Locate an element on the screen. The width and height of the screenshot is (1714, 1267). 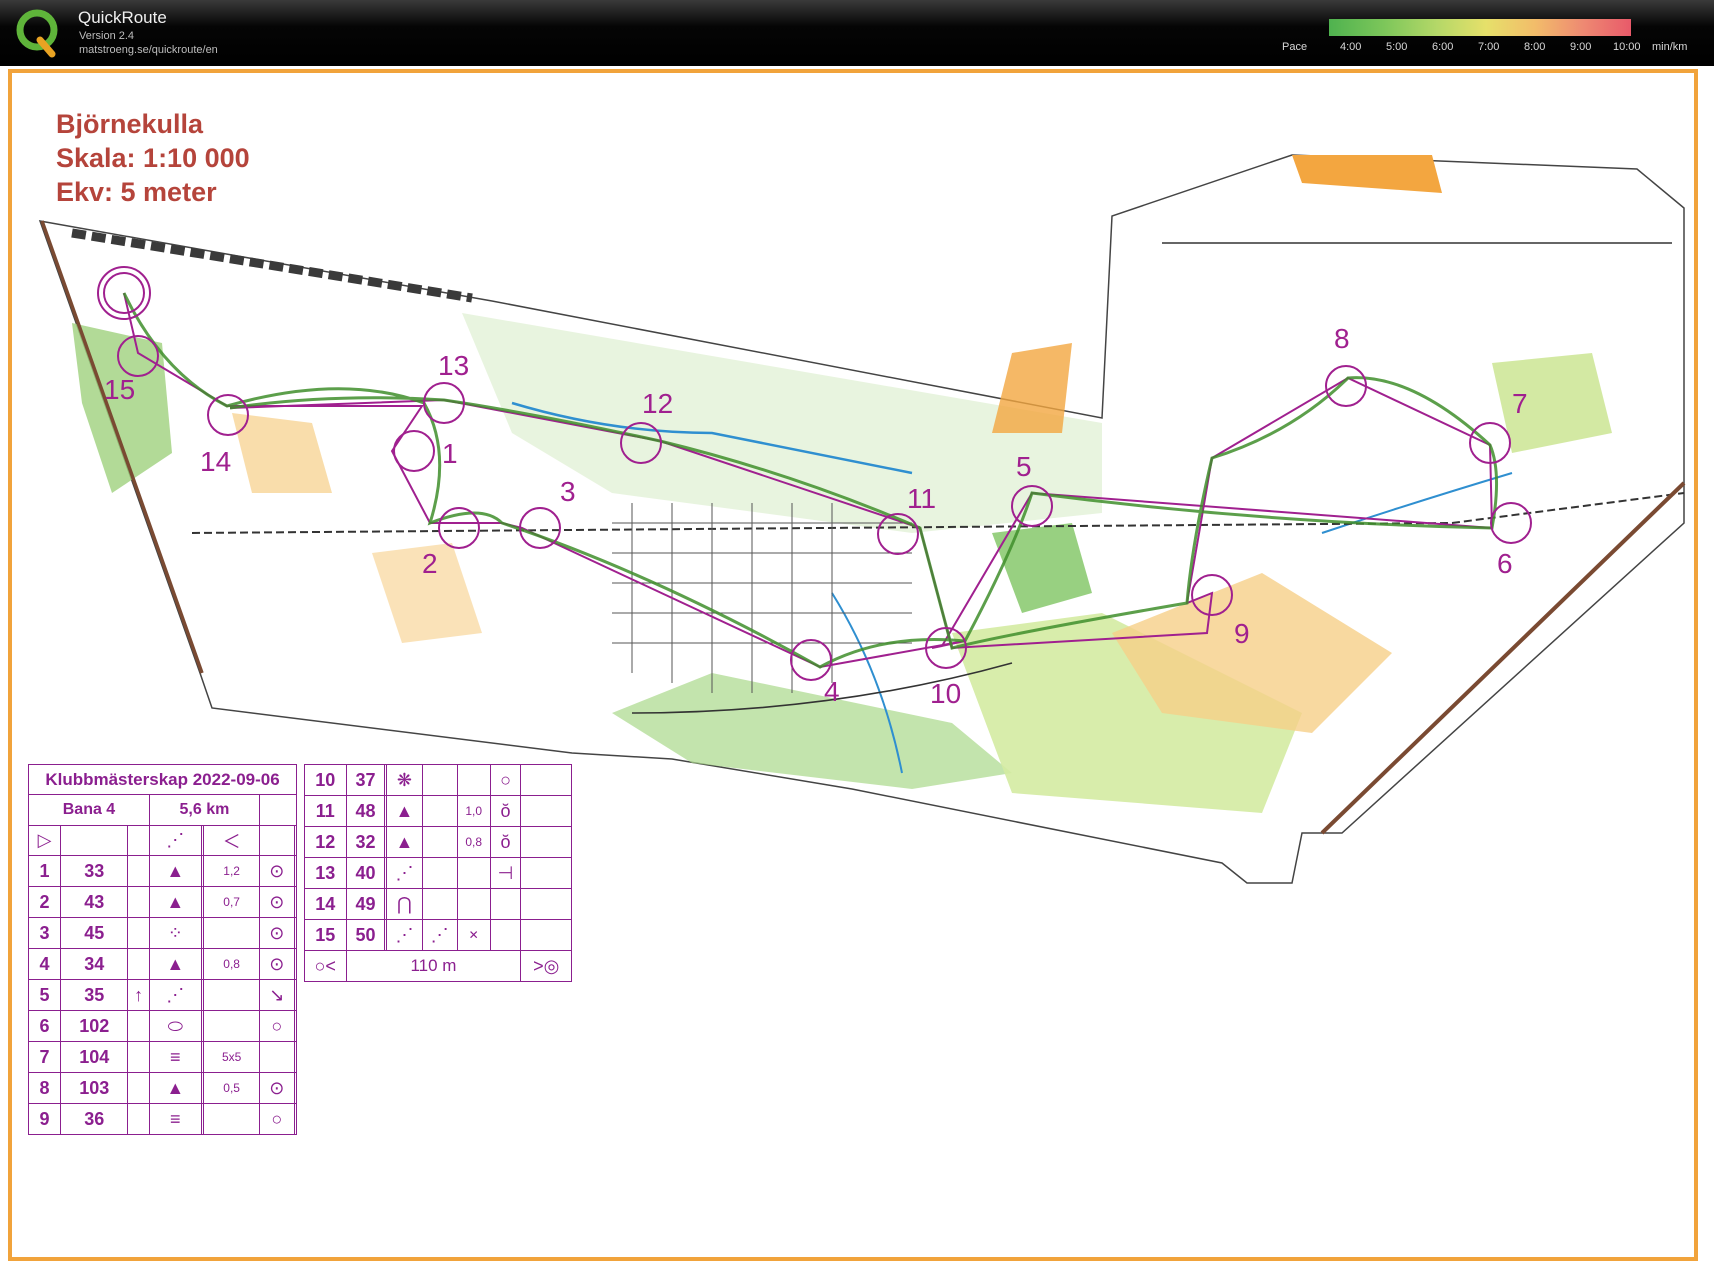
control-row: 10 37 ❋ ○ is located at coordinates (438, 780).